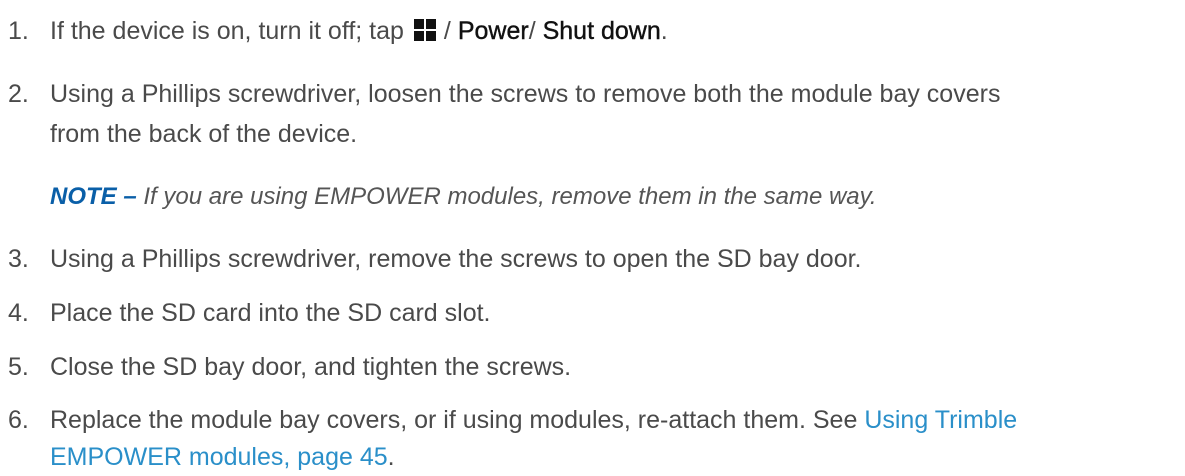  I want to click on step-number: 6., so click(18, 420).